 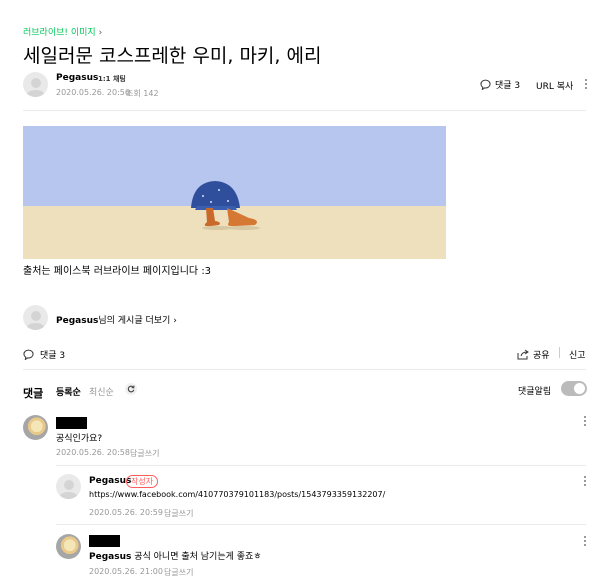 What do you see at coordinates (77, 321) in the screenshot?
I see `more-posts-author: Pegasus` at bounding box center [77, 321].